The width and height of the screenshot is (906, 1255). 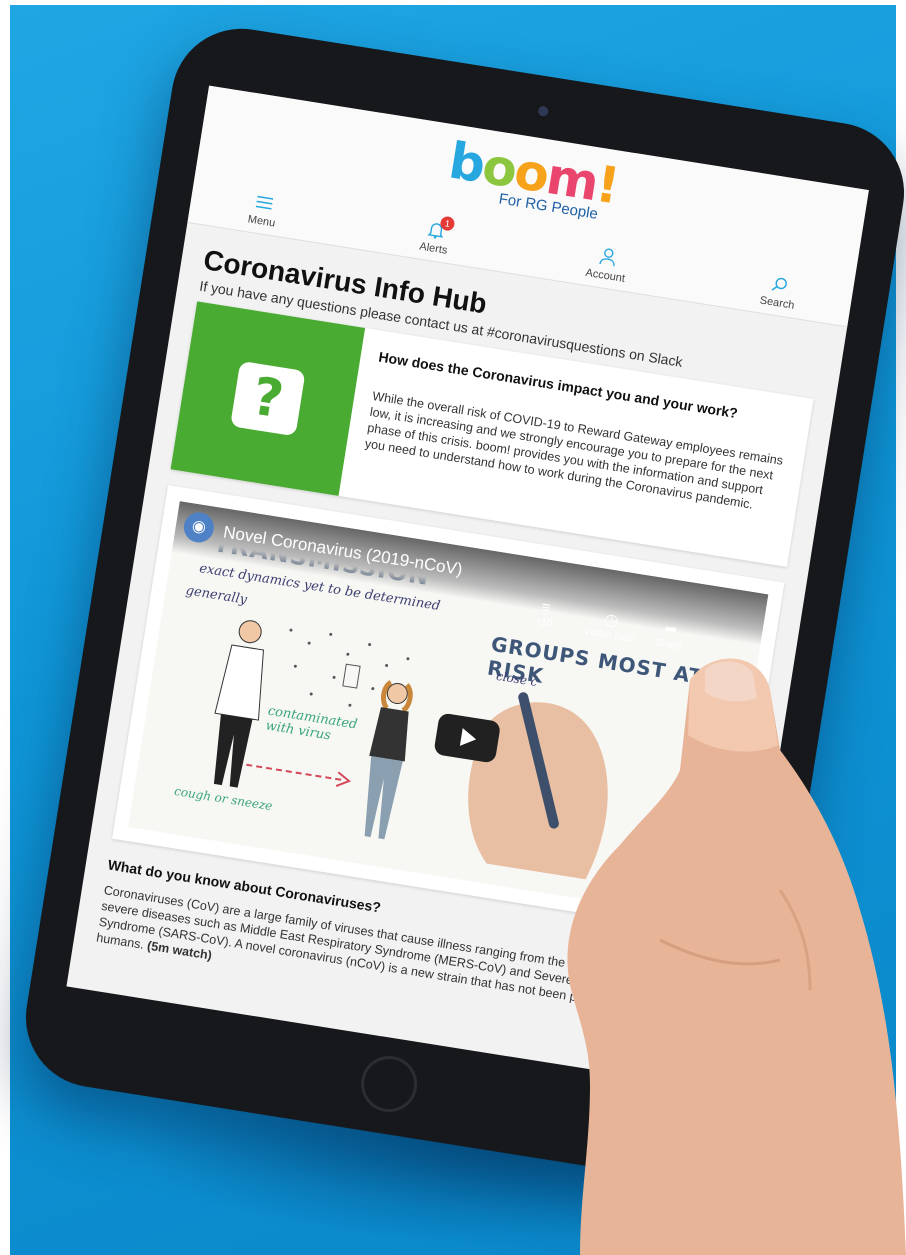 What do you see at coordinates (779, 284) in the screenshot?
I see `search-icon` at bounding box center [779, 284].